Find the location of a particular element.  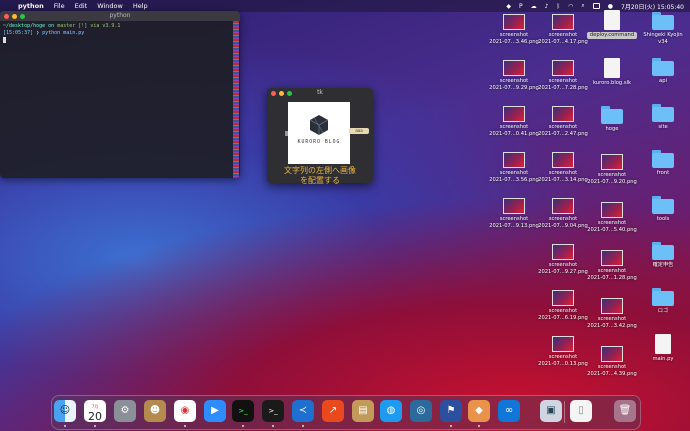

desktop-item-sublabel: 2021-07...9.04.png is located at coordinates (563, 225).